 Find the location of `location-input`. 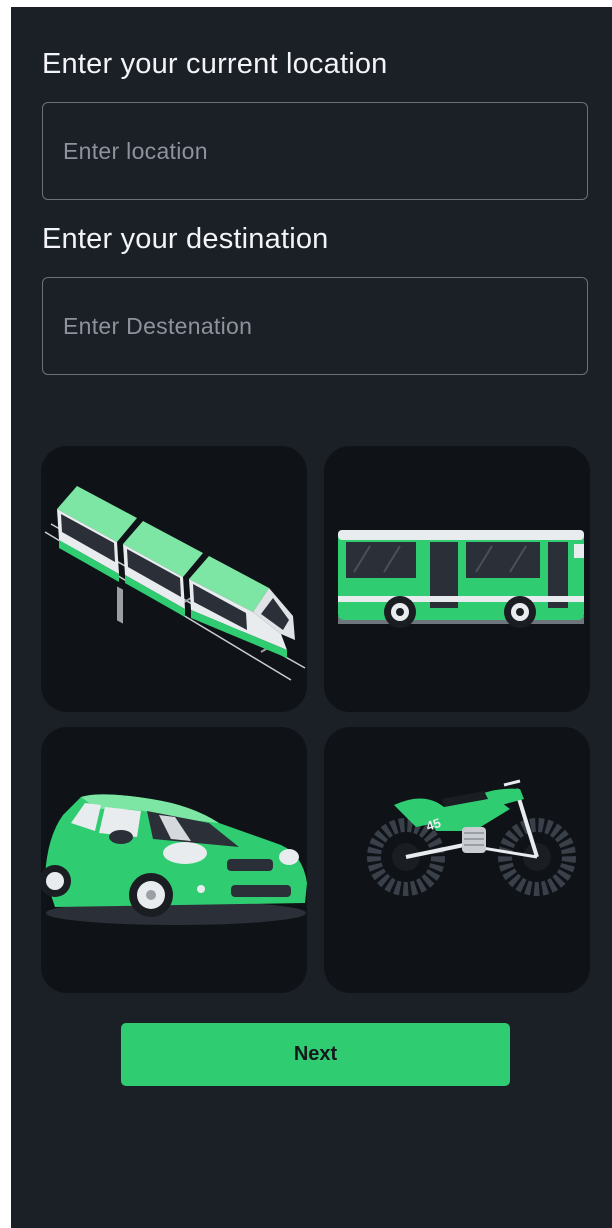

location-input is located at coordinates (315, 151).